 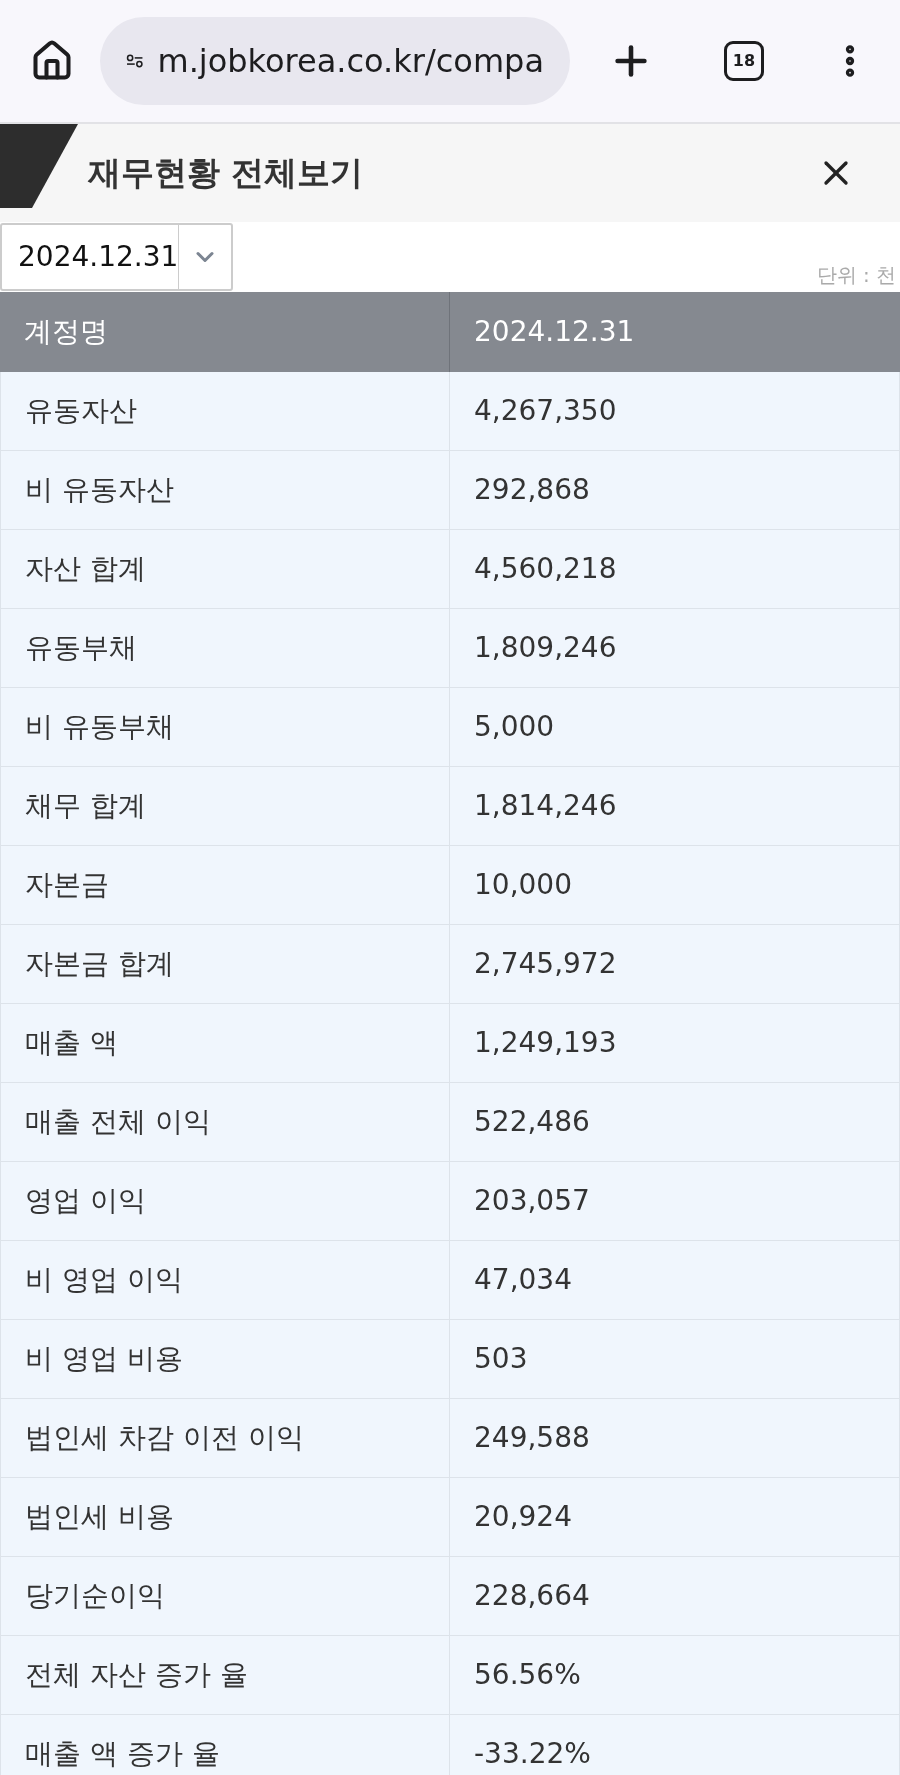 What do you see at coordinates (225, 1359) in the screenshot?
I see `table-cell: 비 영업 비용` at bounding box center [225, 1359].